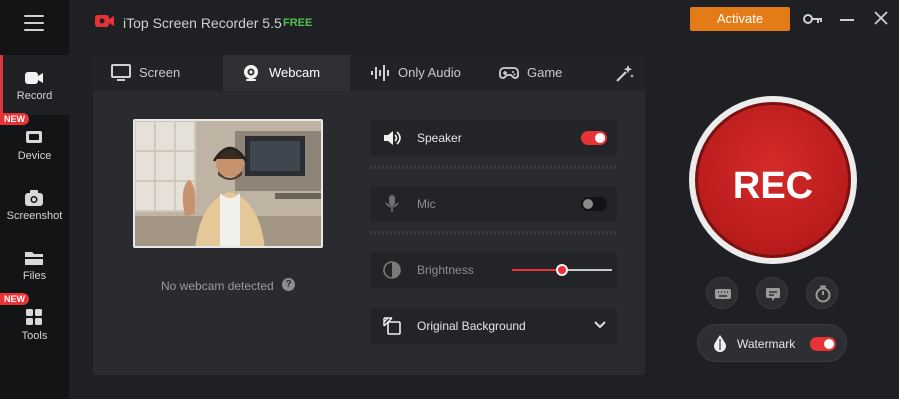  What do you see at coordinates (594, 204) in the screenshot?
I see `mic-toggle` at bounding box center [594, 204].